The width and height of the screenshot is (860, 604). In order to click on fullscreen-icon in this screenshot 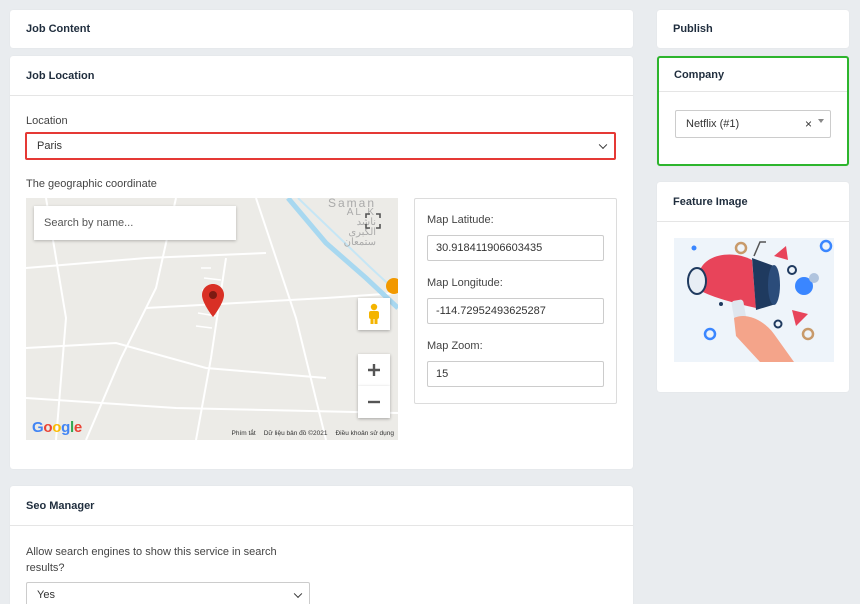, I will do `click(373, 221)`.